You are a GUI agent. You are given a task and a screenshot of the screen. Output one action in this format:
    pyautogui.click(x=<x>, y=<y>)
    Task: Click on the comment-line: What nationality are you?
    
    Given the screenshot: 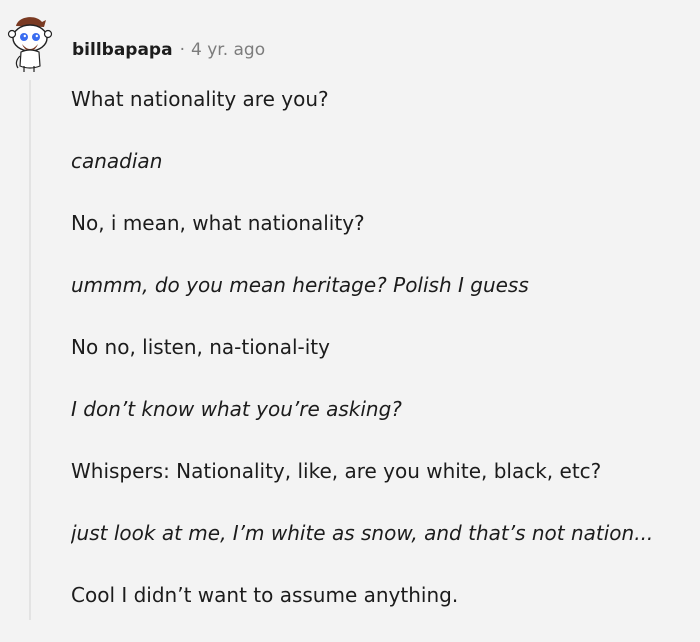 What is the action you would take?
    pyautogui.click(x=200, y=99)
    